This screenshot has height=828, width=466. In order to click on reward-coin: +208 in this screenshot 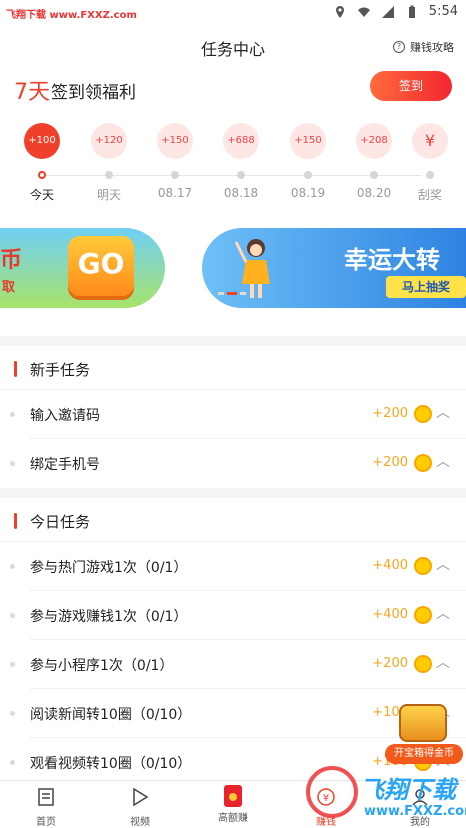, I will do `click(374, 141)`.